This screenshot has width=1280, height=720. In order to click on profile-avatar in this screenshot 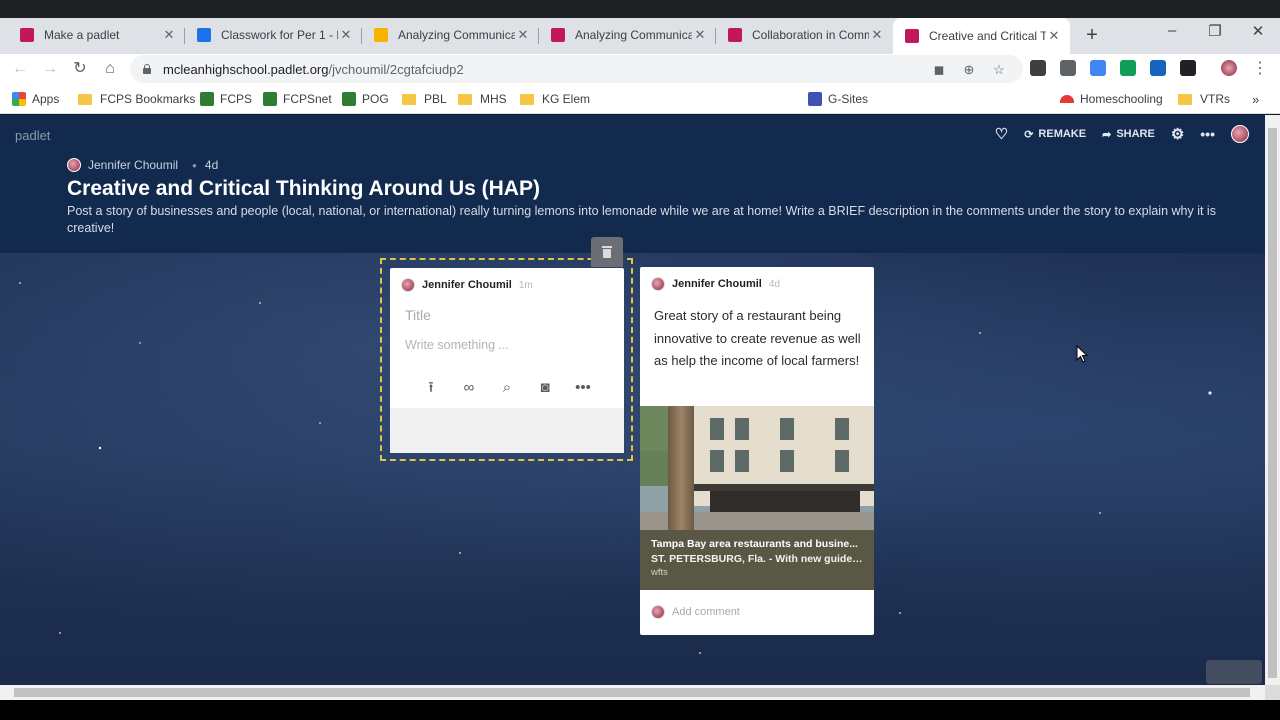, I will do `click(1229, 68)`.